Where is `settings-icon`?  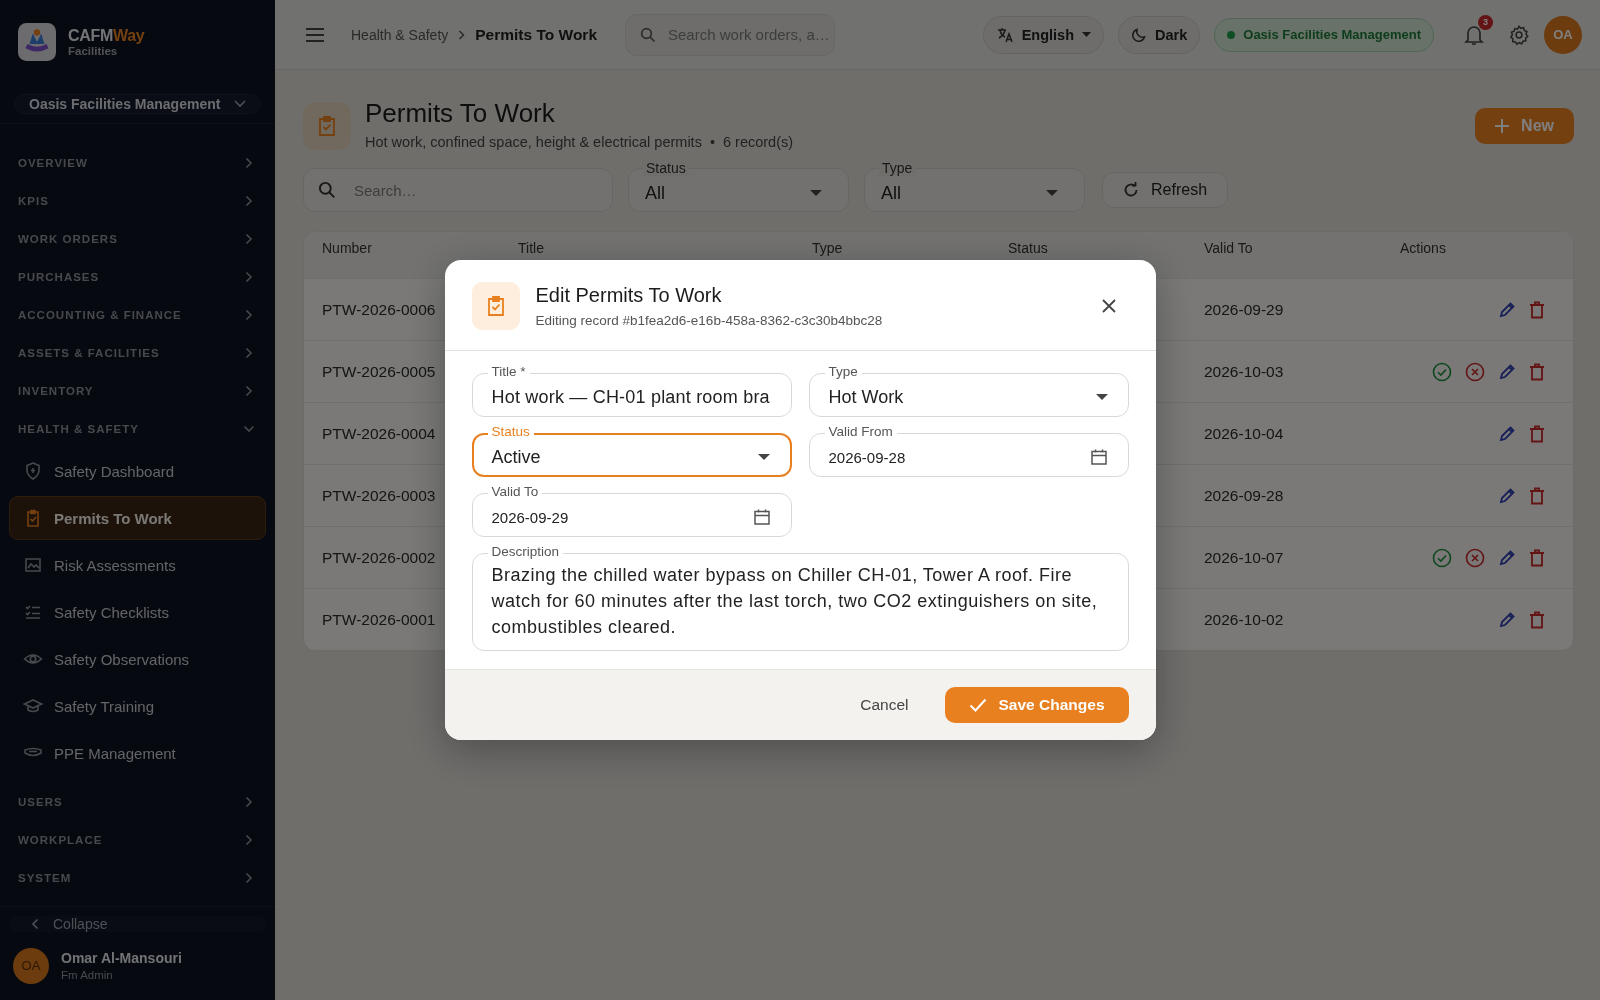 settings-icon is located at coordinates (1519, 34).